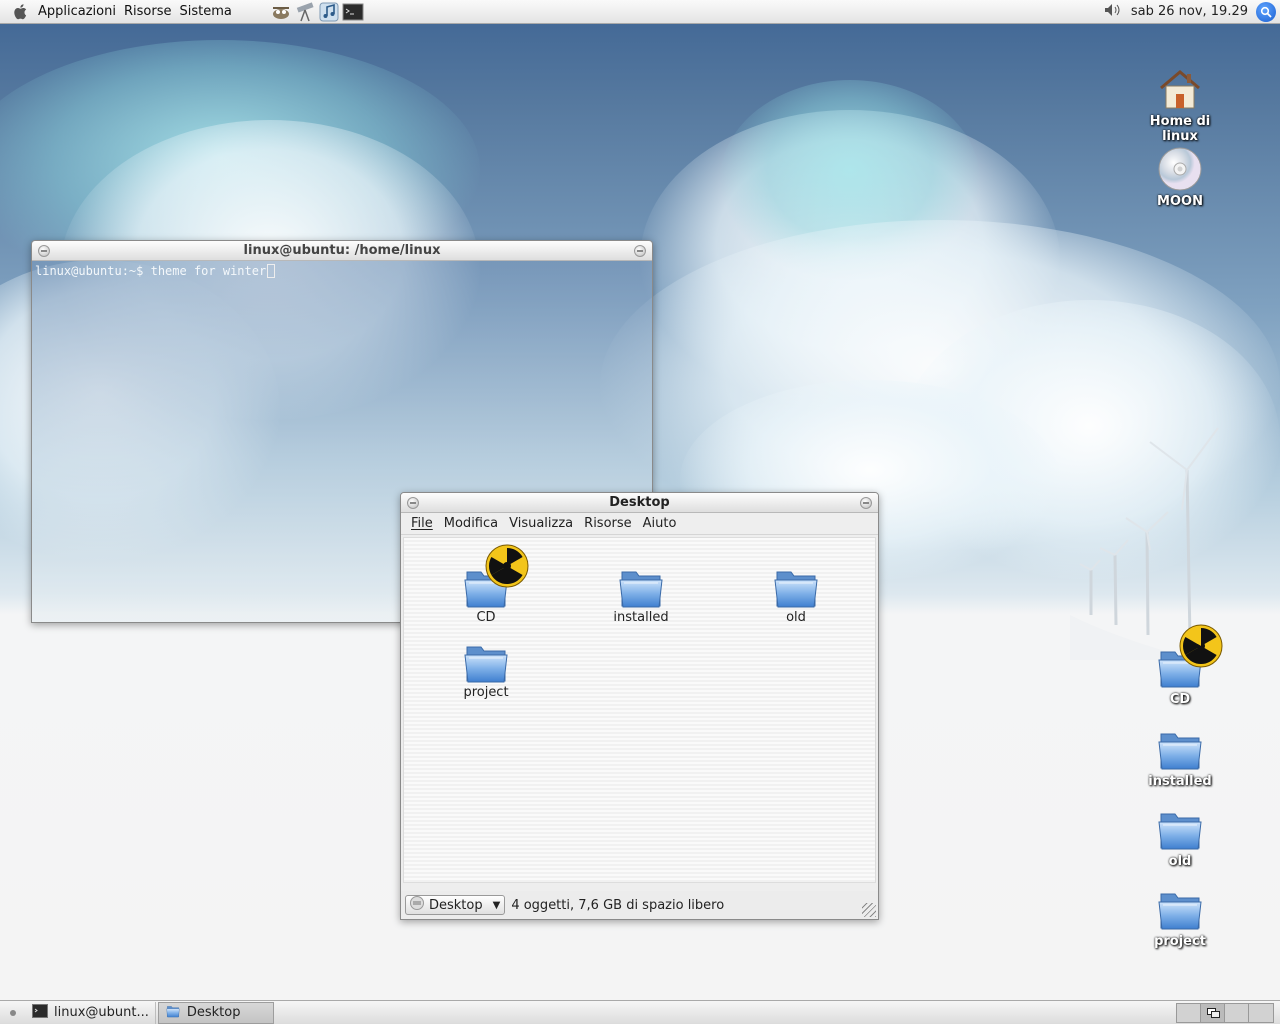 This screenshot has height=1024, width=1280. I want to click on taskbar-item-desktop: Desktop, so click(215, 1012).